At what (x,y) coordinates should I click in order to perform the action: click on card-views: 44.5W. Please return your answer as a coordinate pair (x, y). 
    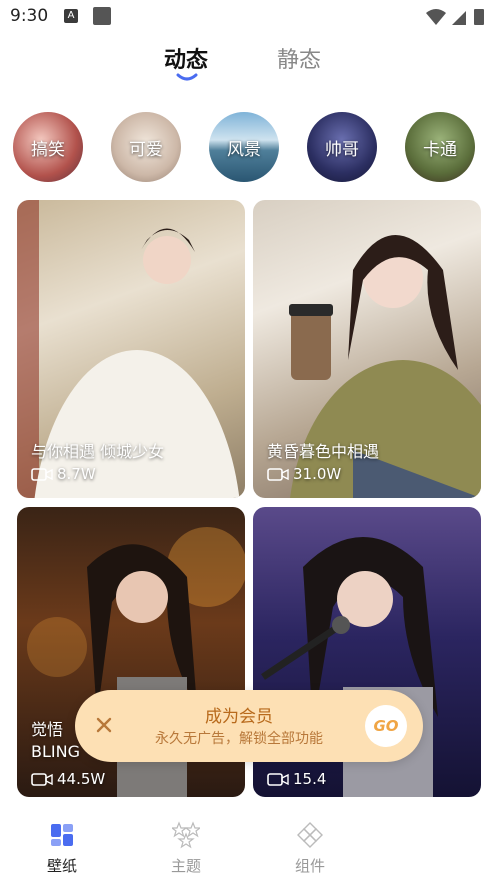
    Looking at the image, I should click on (68, 779).